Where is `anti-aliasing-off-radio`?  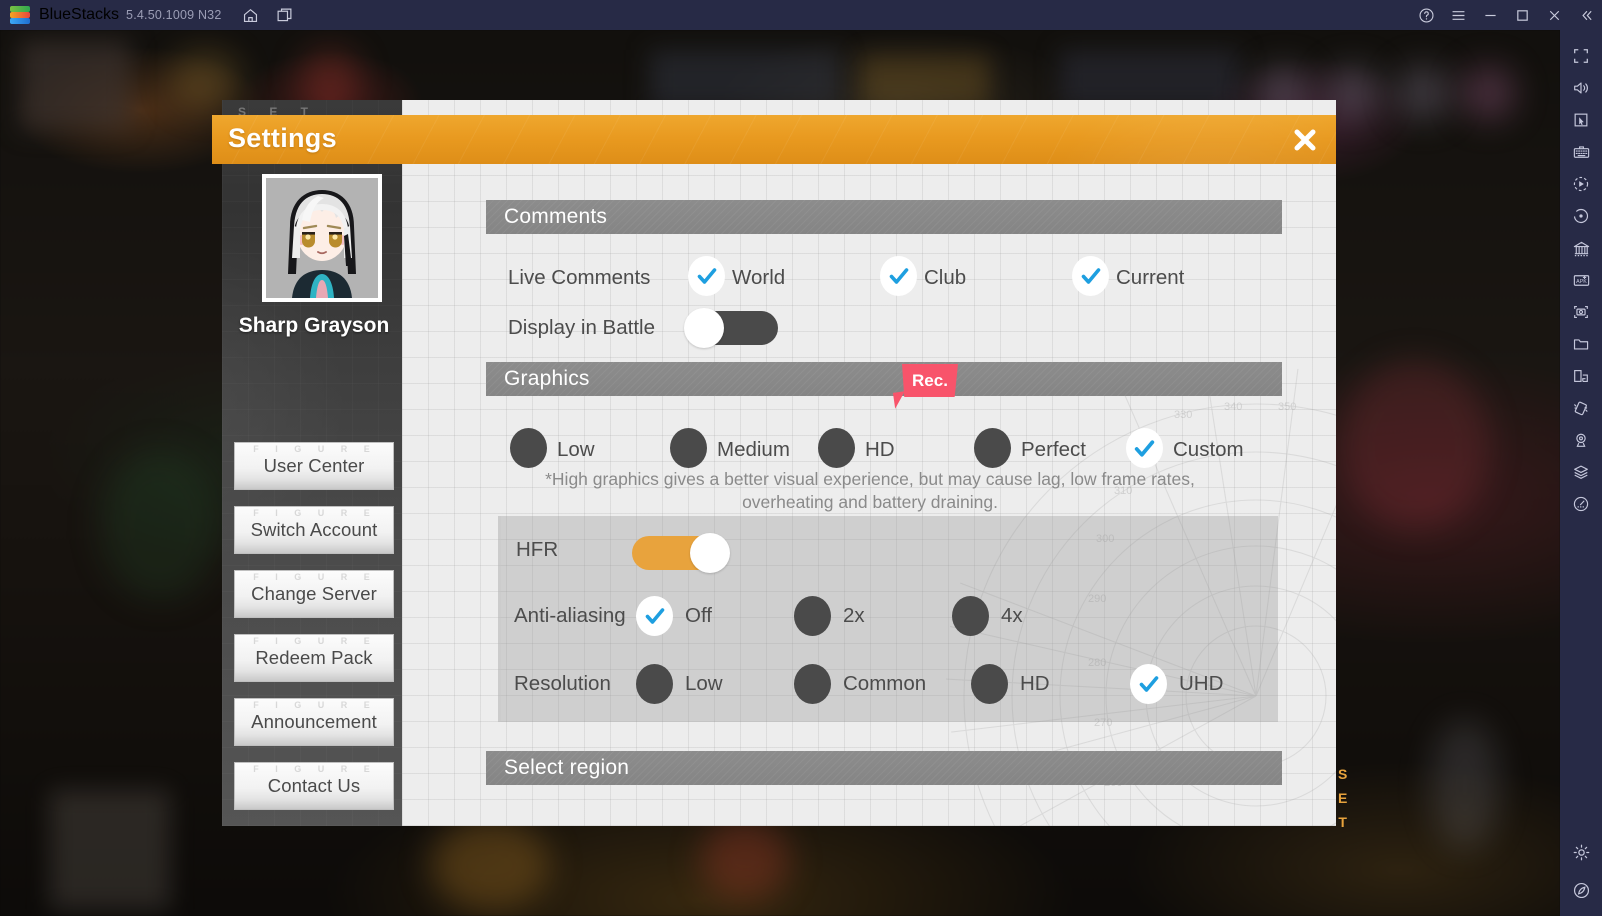 anti-aliasing-off-radio is located at coordinates (654, 616).